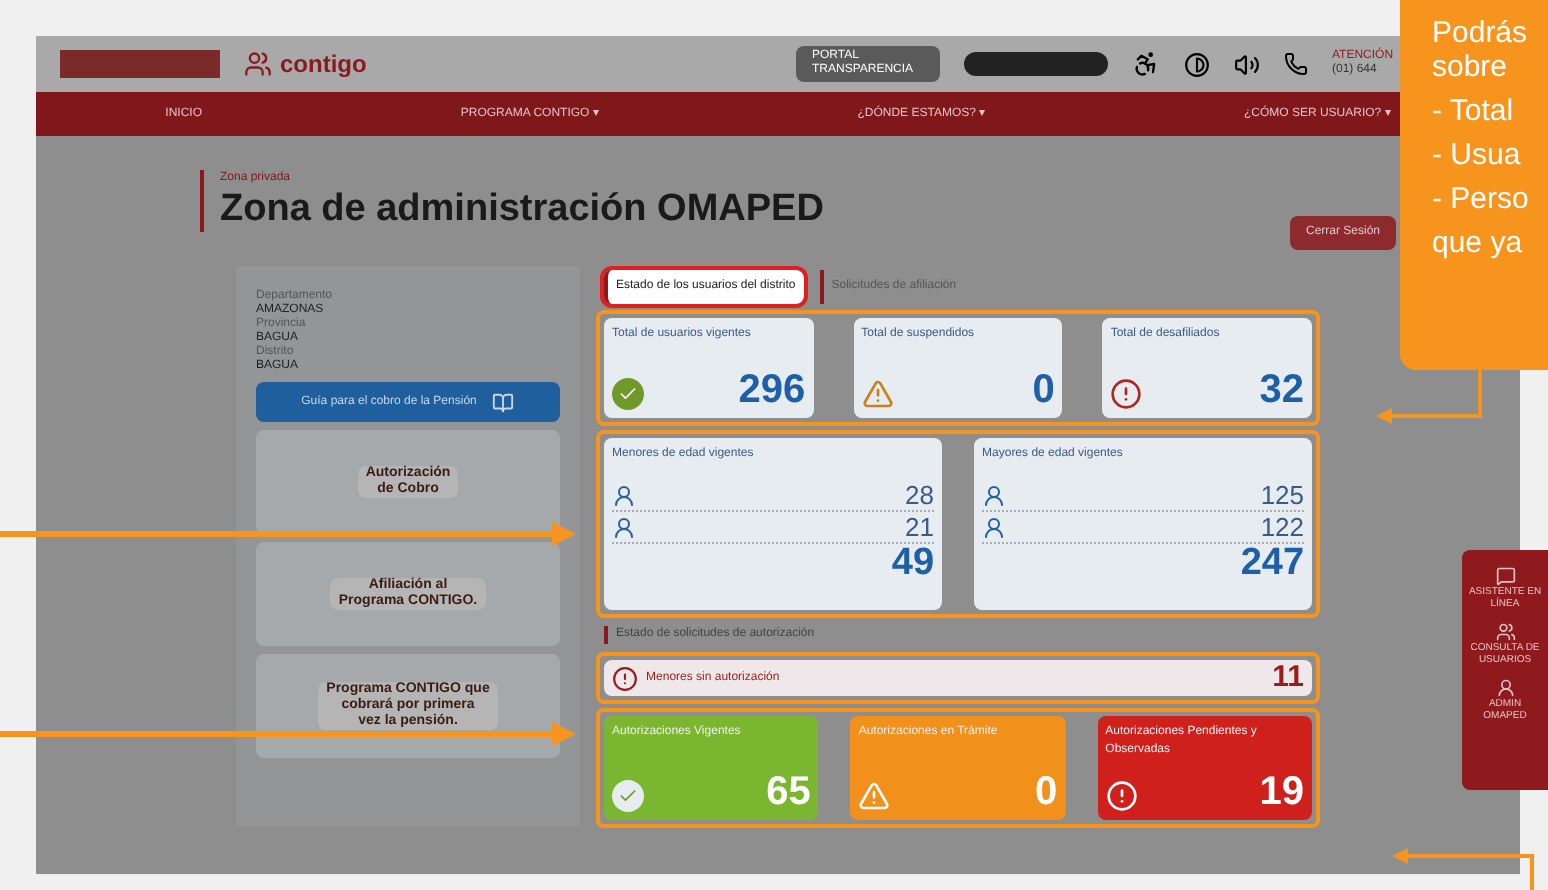 The width and height of the screenshot is (1548, 890). I want to click on stat-value: 296, so click(772, 390).